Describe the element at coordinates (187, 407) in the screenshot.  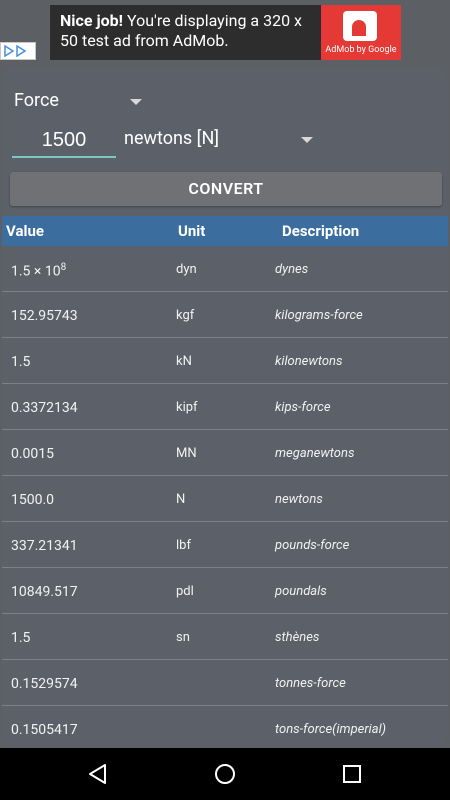
I see `row-unit: kipf` at that location.